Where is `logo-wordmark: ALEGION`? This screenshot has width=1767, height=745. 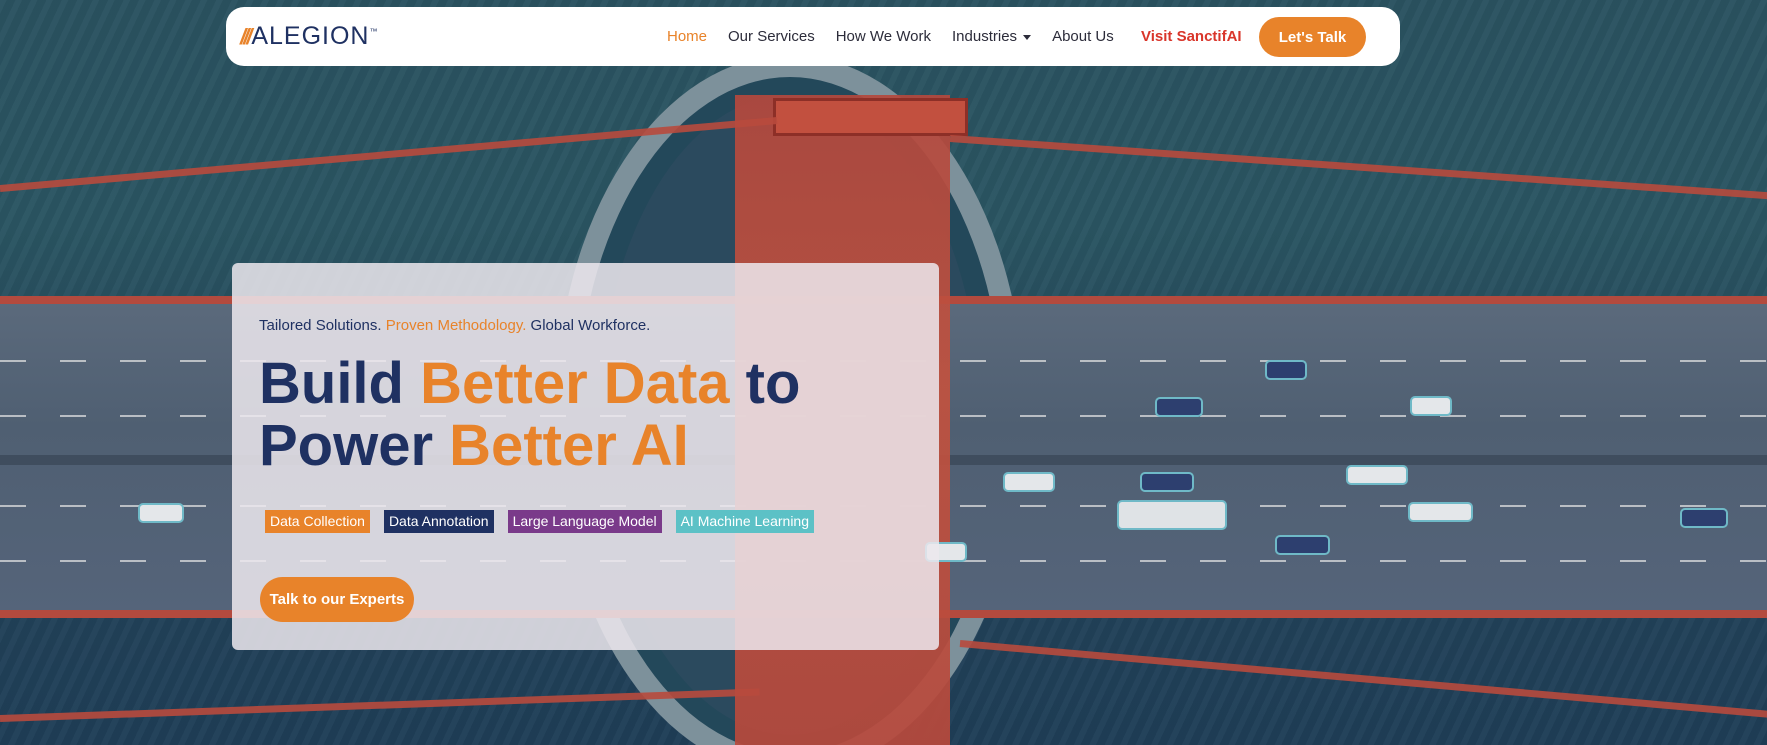
logo-wordmark: ALEGION is located at coordinates (310, 36).